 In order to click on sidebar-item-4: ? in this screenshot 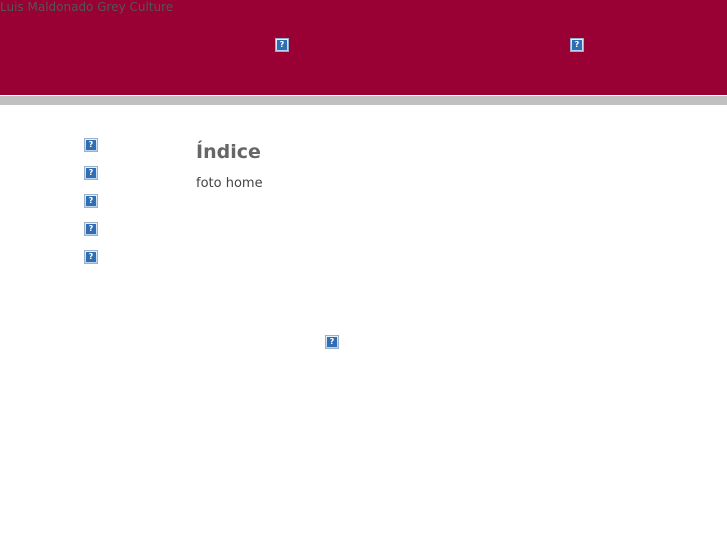, I will do `click(91, 229)`.